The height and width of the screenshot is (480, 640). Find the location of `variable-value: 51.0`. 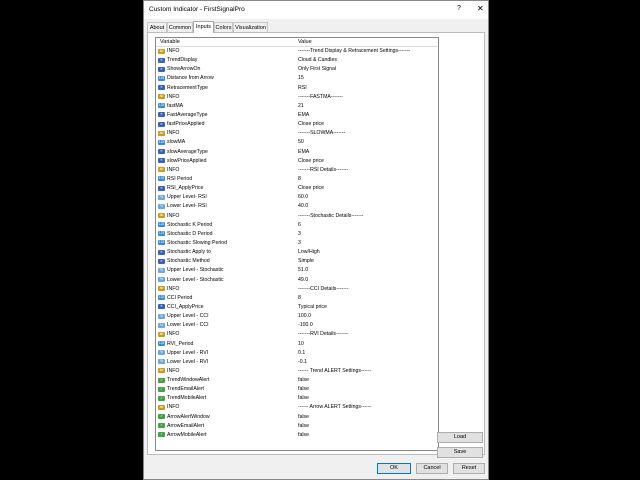

variable-value: 51.0 is located at coordinates (303, 270).